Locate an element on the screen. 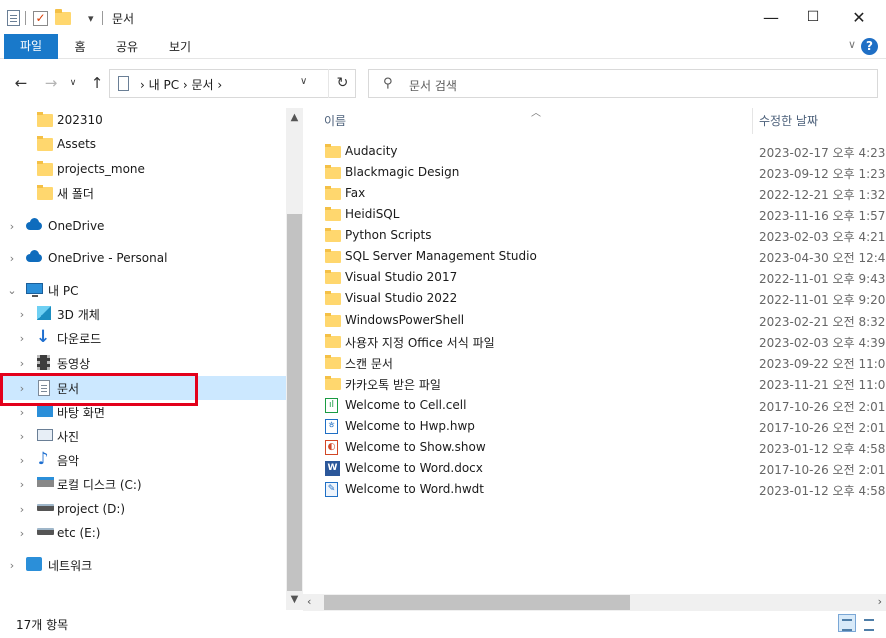  nav-item-label: 음악 is located at coordinates (68, 460).